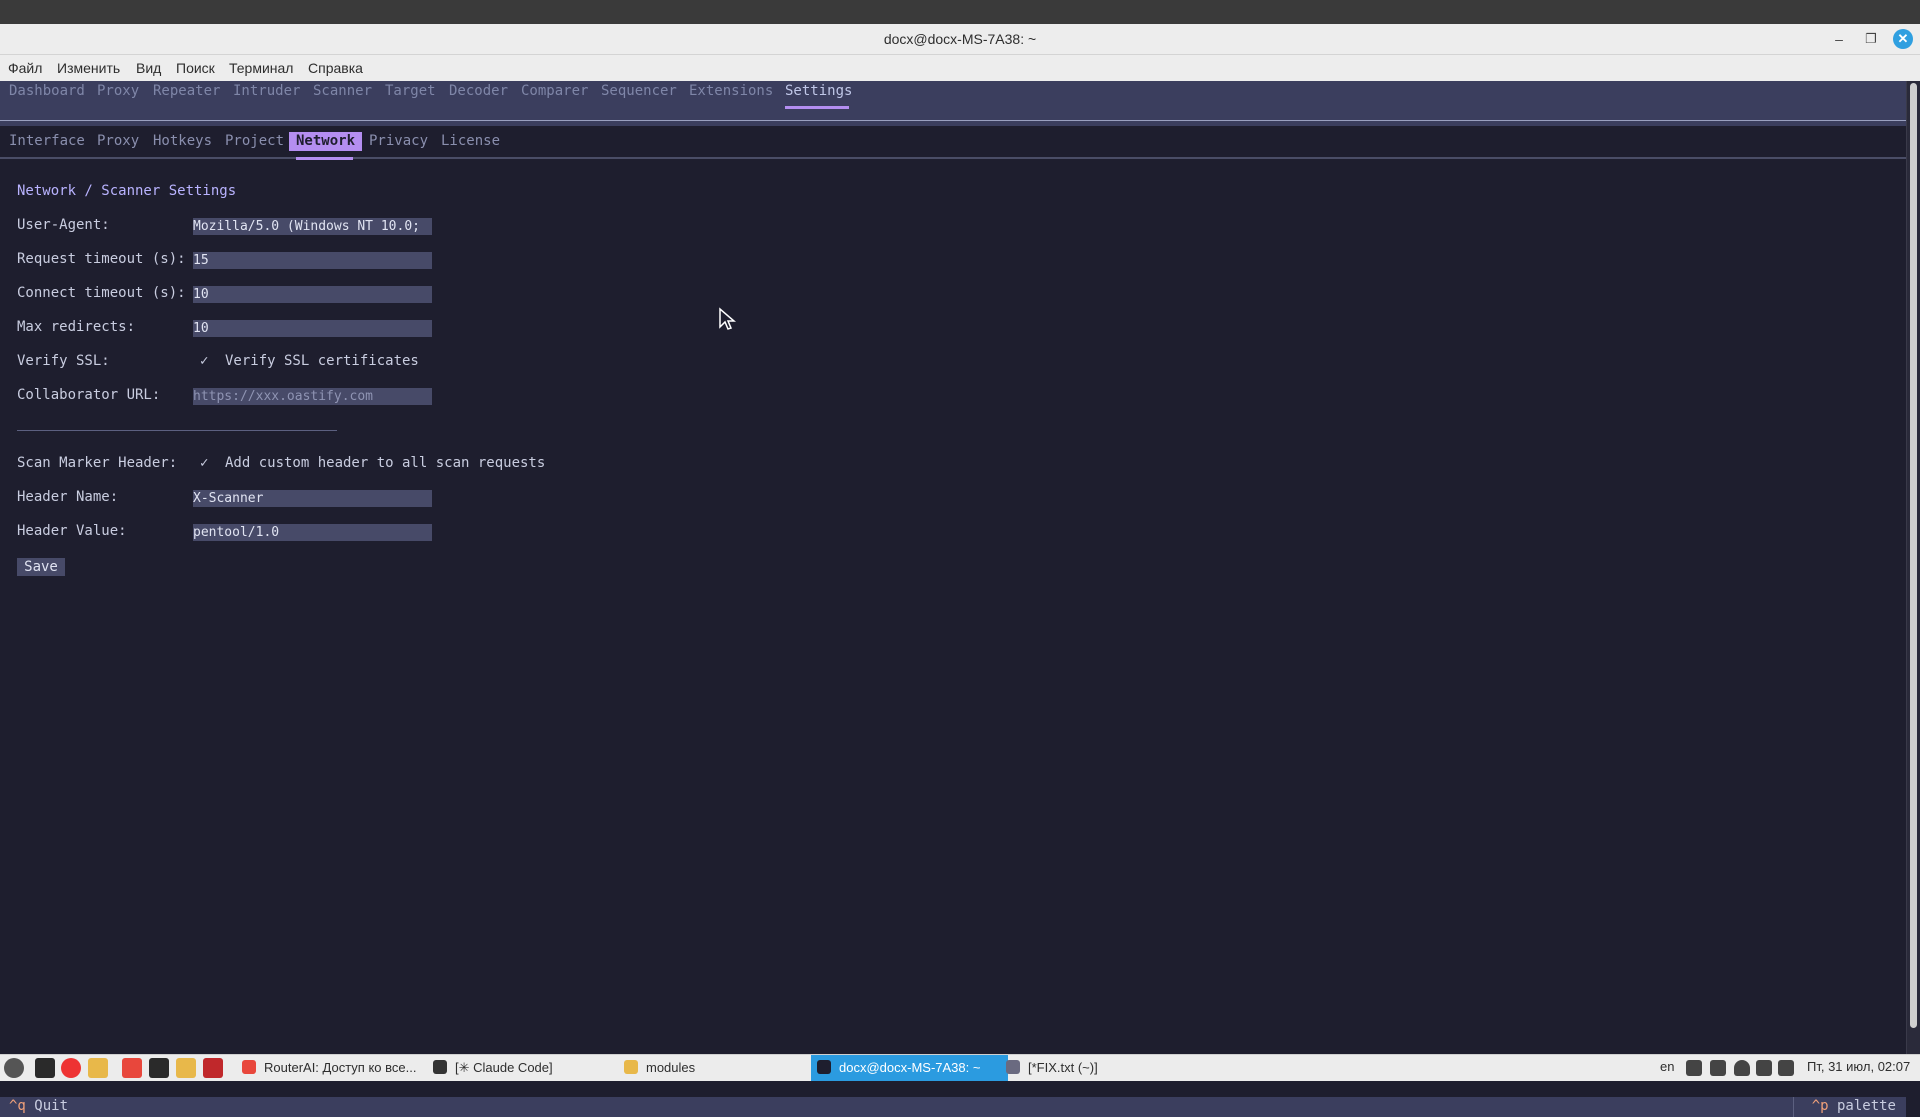 The height and width of the screenshot is (1117, 1920). Describe the element at coordinates (195, 68) in the screenshot. I see `menu-search: Поиск` at that location.